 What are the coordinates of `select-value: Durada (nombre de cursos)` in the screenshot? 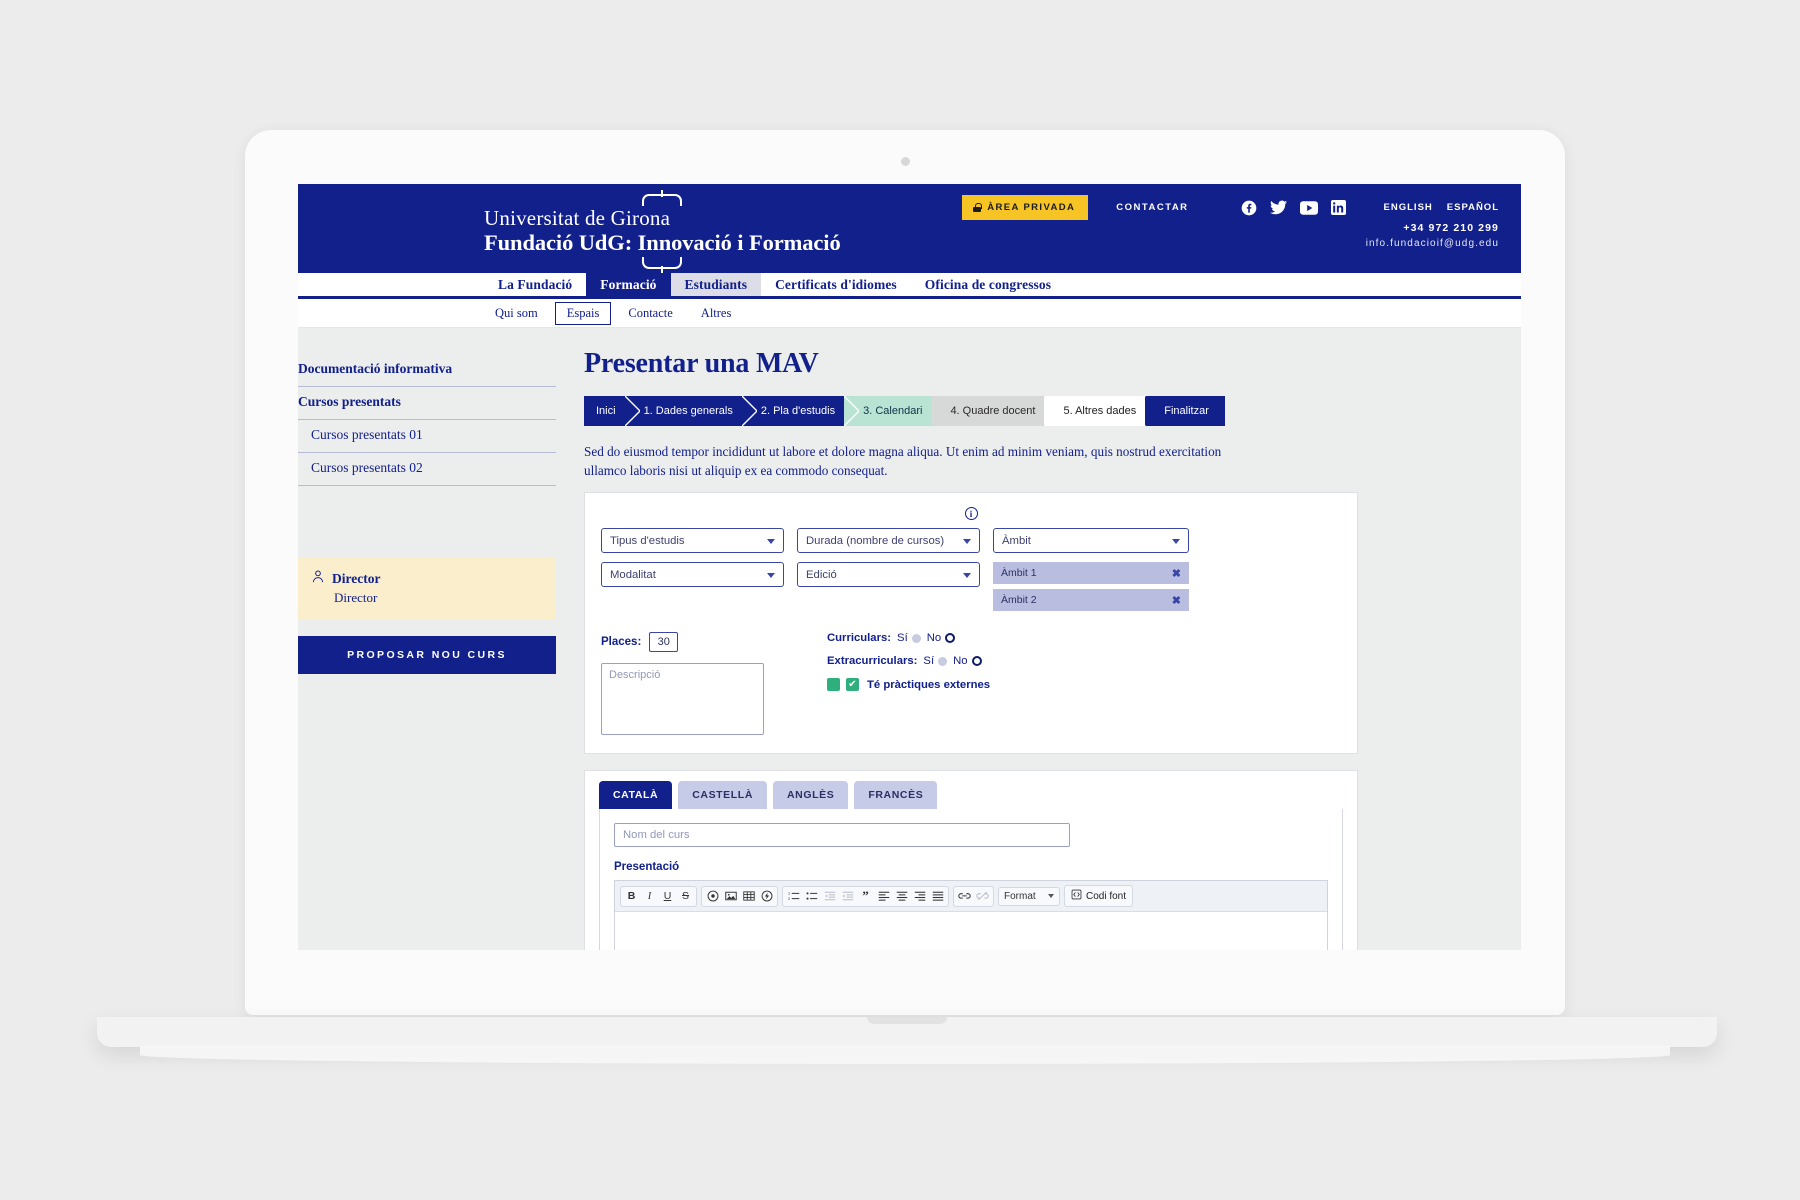 It's located at (875, 540).